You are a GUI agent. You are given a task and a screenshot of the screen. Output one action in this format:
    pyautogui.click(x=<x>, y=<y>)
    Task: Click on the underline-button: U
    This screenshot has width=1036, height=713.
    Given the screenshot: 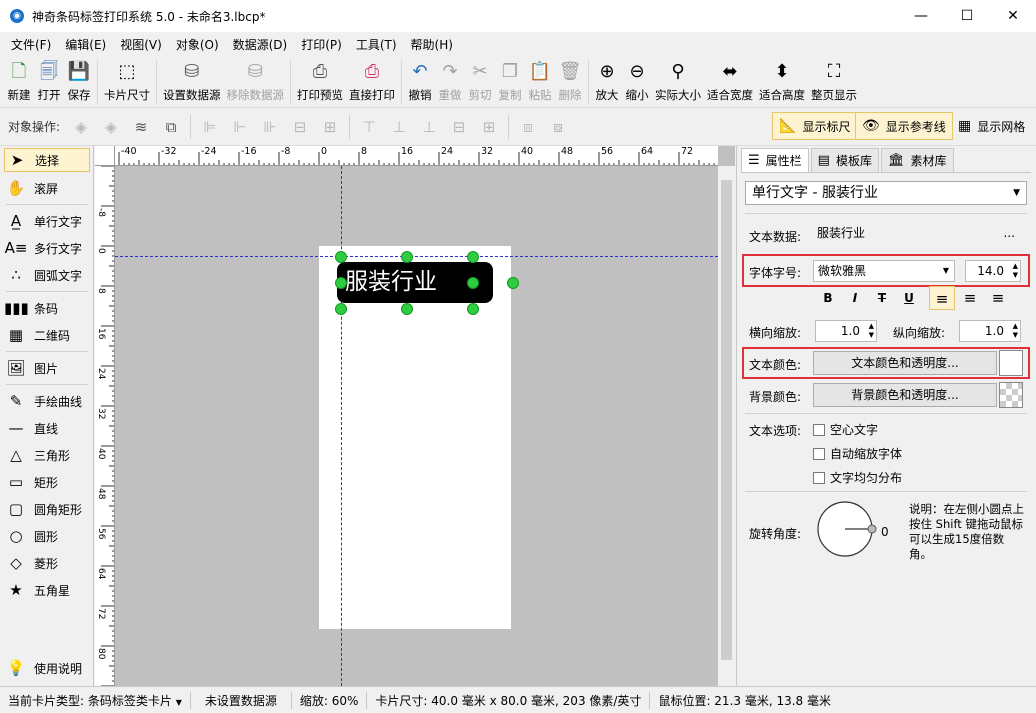 What is the action you would take?
    pyautogui.click(x=909, y=298)
    